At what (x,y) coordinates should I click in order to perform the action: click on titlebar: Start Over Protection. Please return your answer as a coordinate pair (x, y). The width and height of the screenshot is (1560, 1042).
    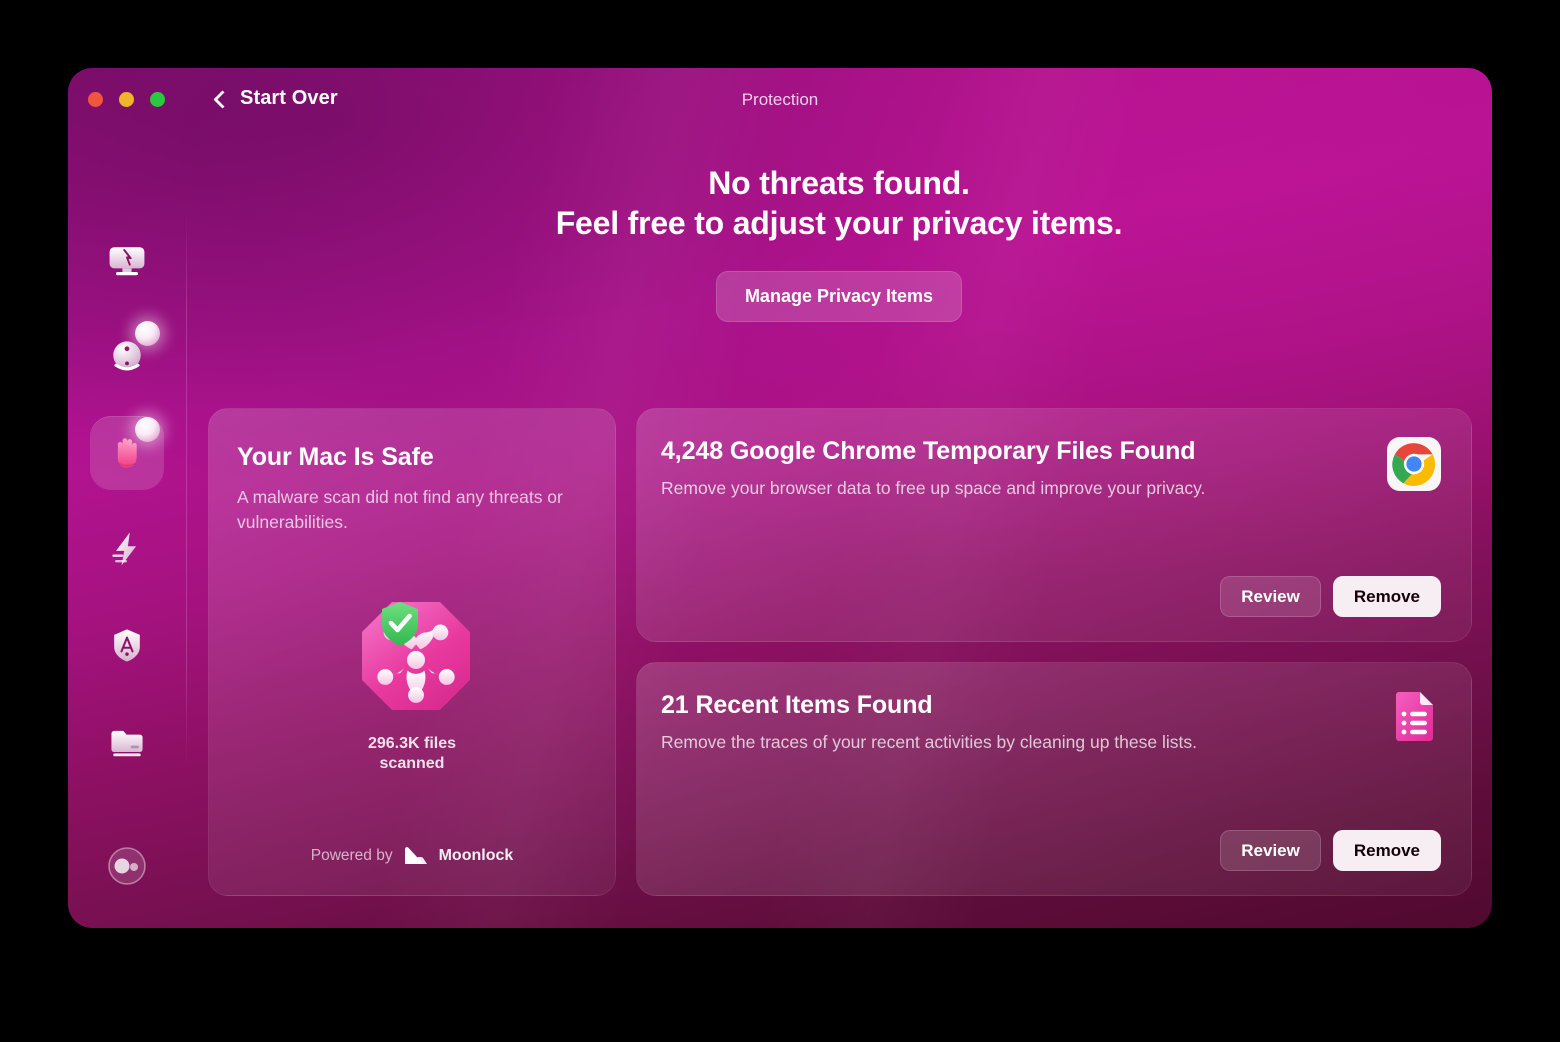
    Looking at the image, I should click on (780, 100).